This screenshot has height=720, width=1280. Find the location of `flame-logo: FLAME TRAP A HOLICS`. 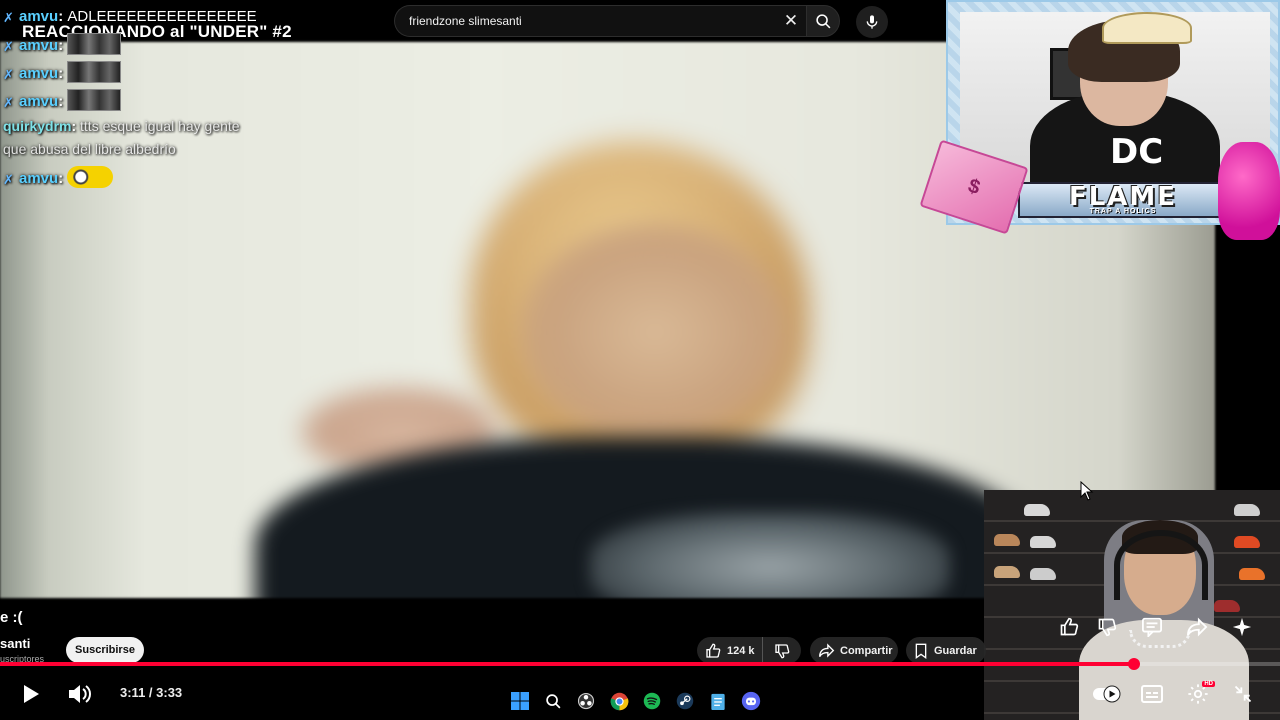

flame-logo: FLAME TRAP A HOLICS is located at coordinates (1123, 200).